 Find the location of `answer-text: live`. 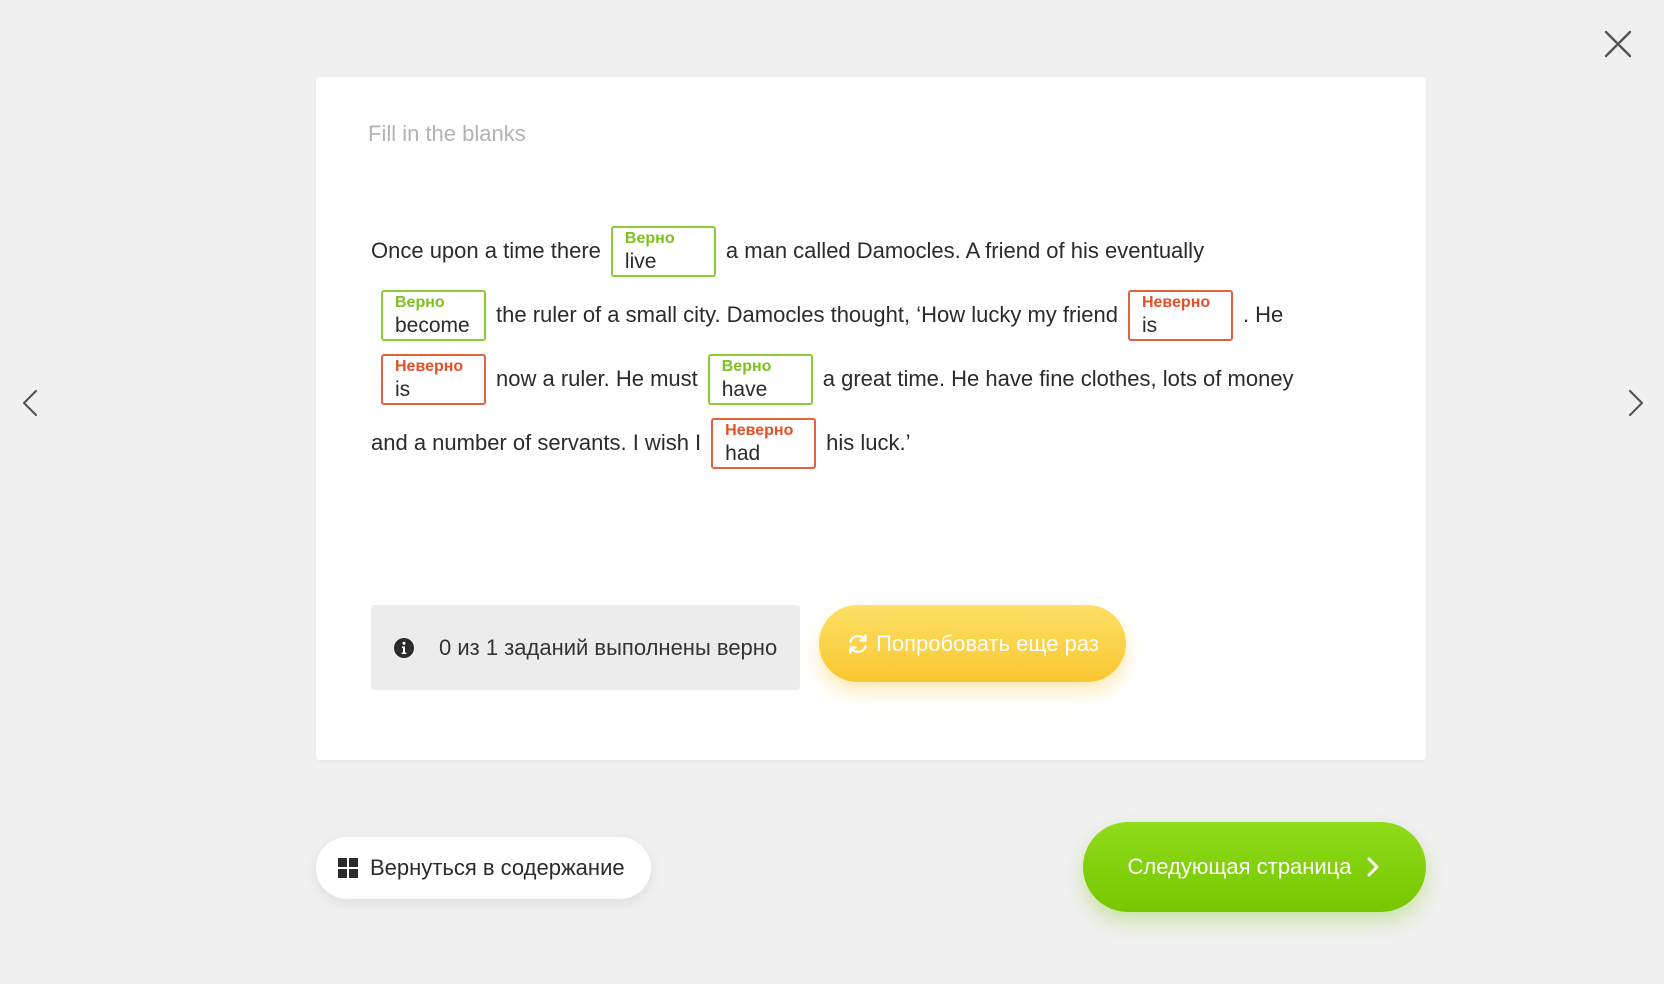

answer-text: live is located at coordinates (640, 261).